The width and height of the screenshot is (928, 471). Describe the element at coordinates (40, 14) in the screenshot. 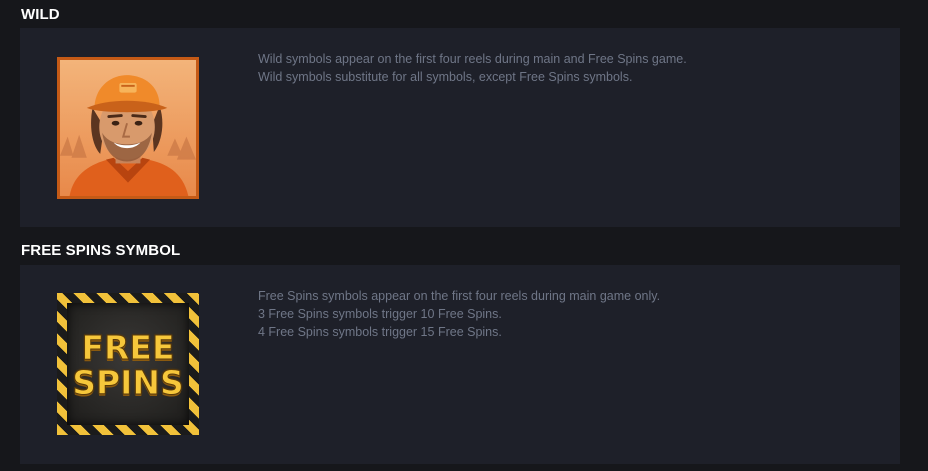

I see `wild-section-title: WILD` at that location.